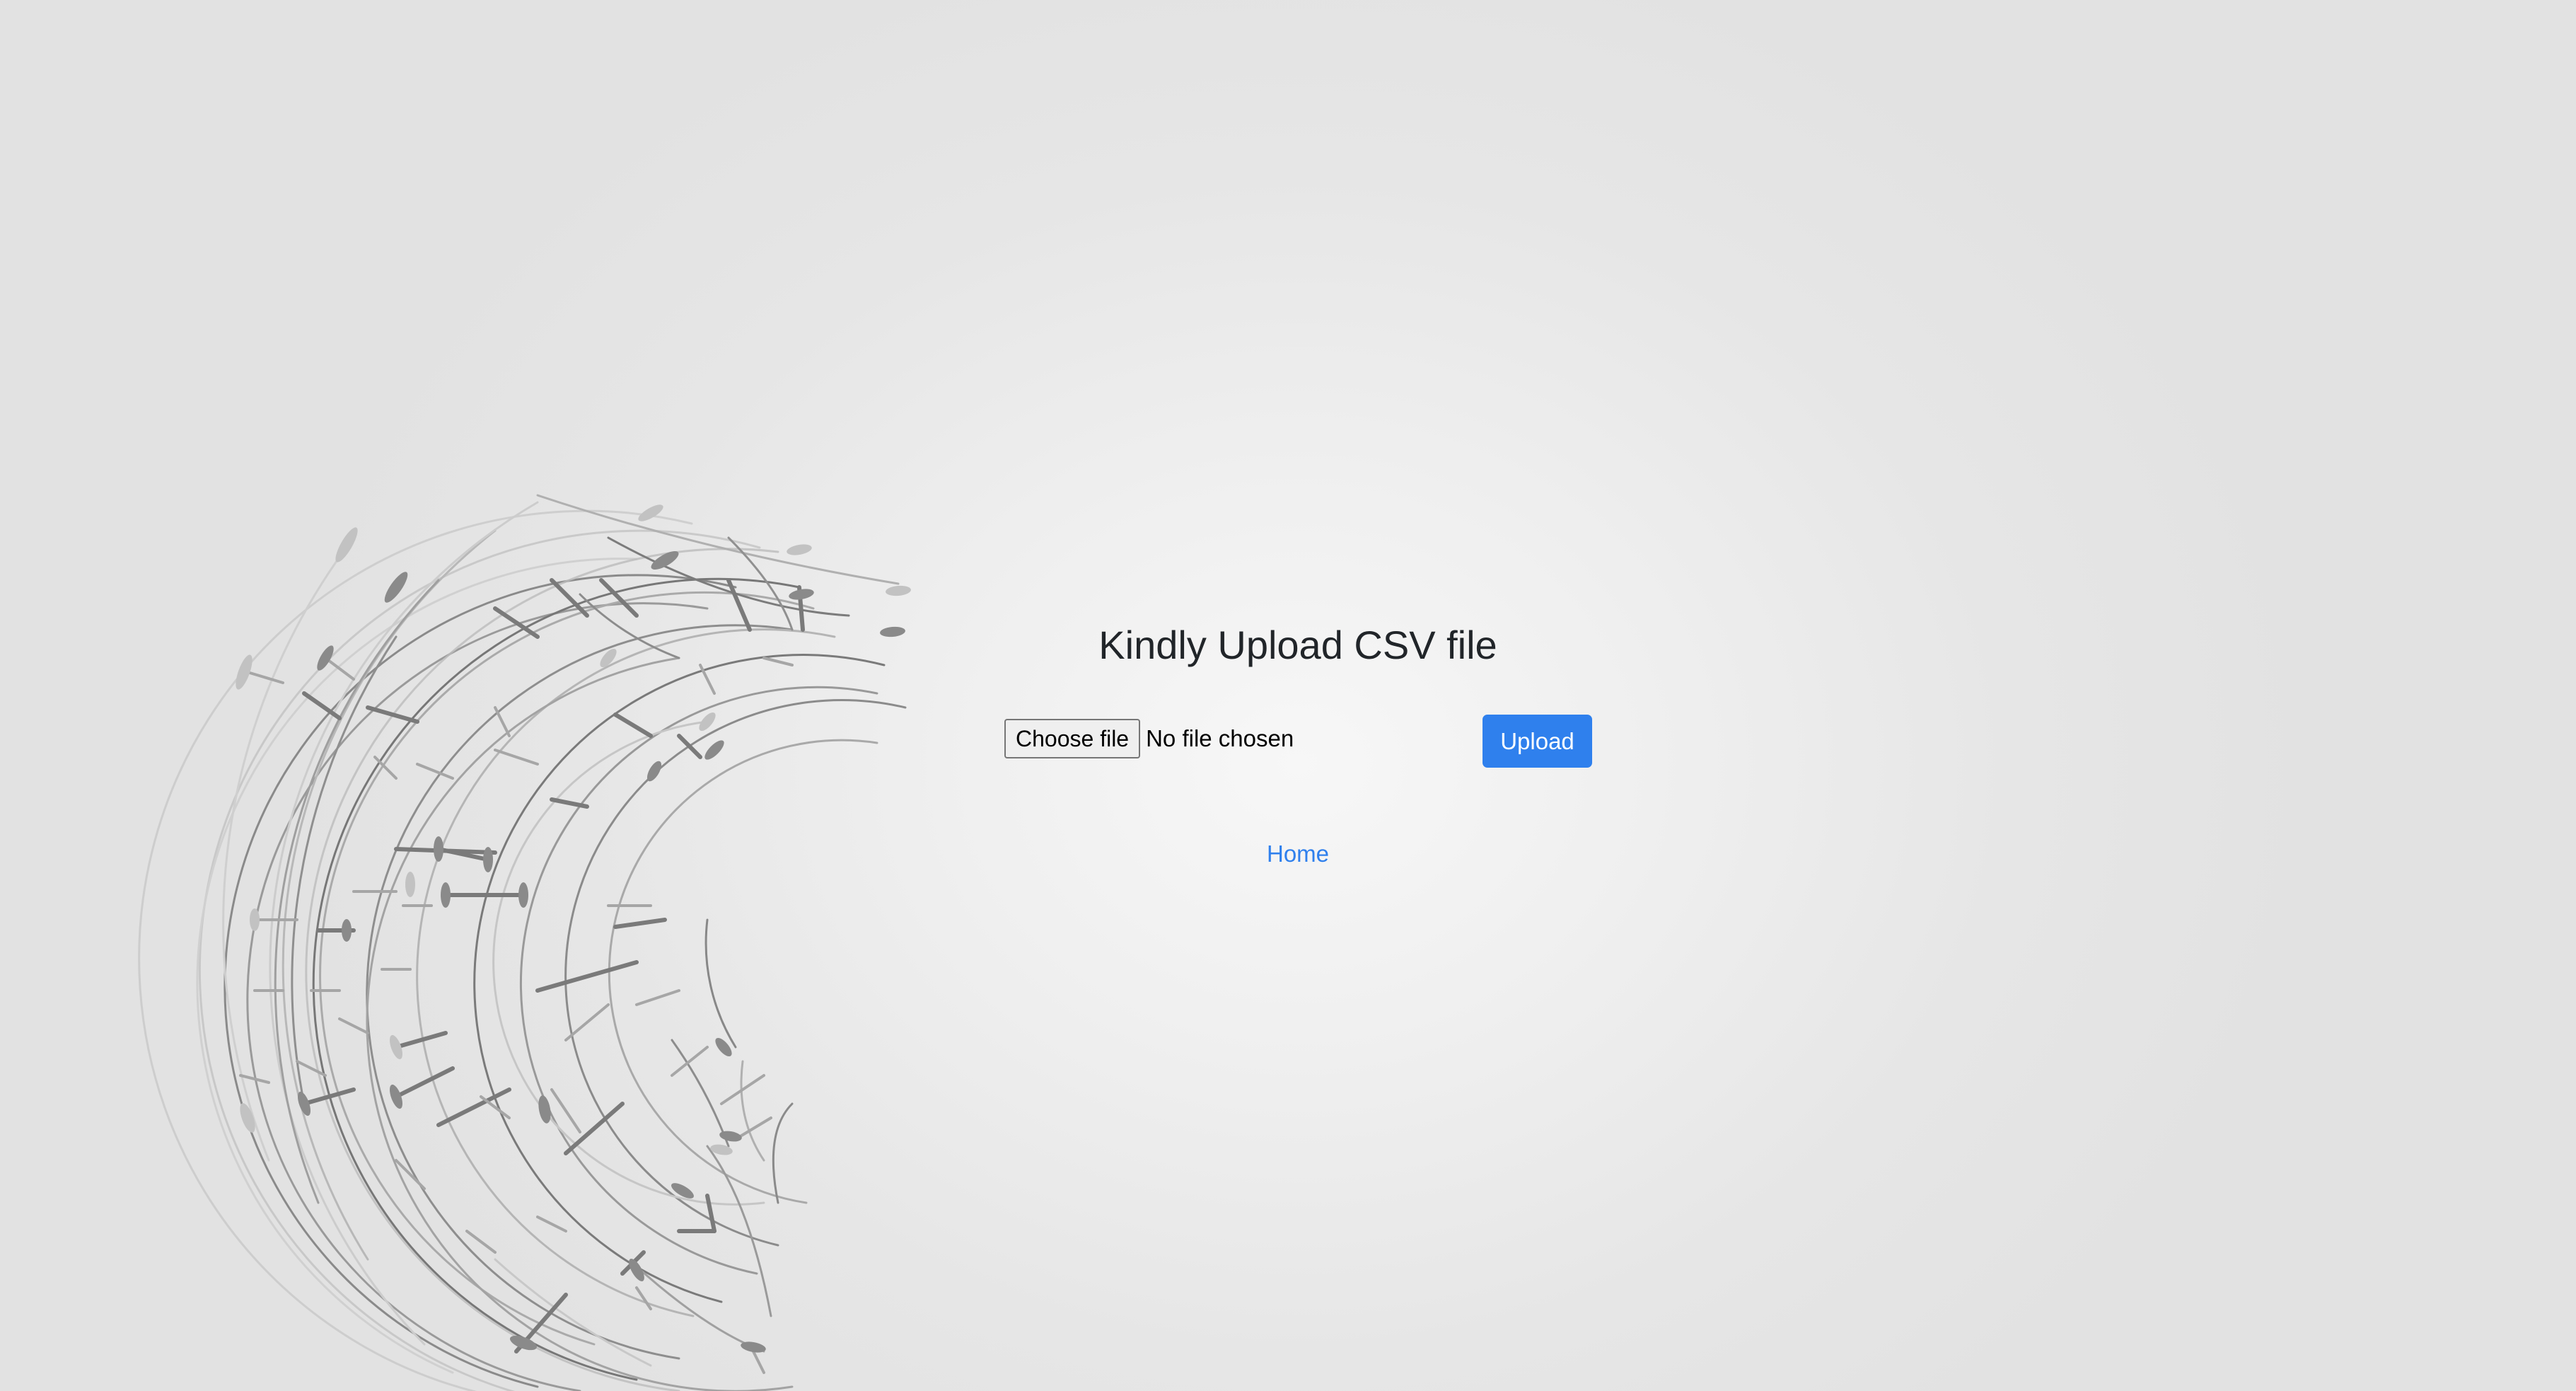 The image size is (2576, 1391). Describe the element at coordinates (1537, 742) in the screenshot. I see `upload-button: Upload` at that location.